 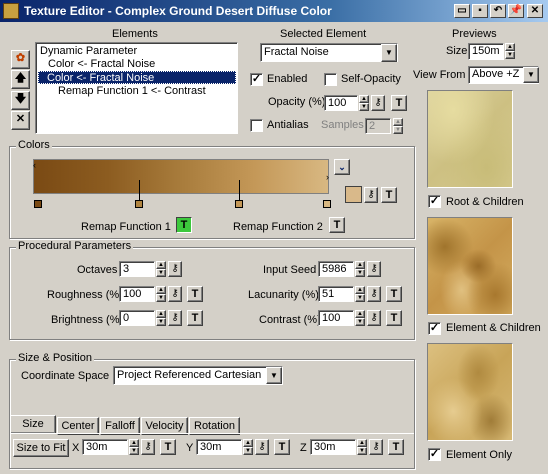 I want to click on lacunarity-input: 51, so click(x=336, y=294).